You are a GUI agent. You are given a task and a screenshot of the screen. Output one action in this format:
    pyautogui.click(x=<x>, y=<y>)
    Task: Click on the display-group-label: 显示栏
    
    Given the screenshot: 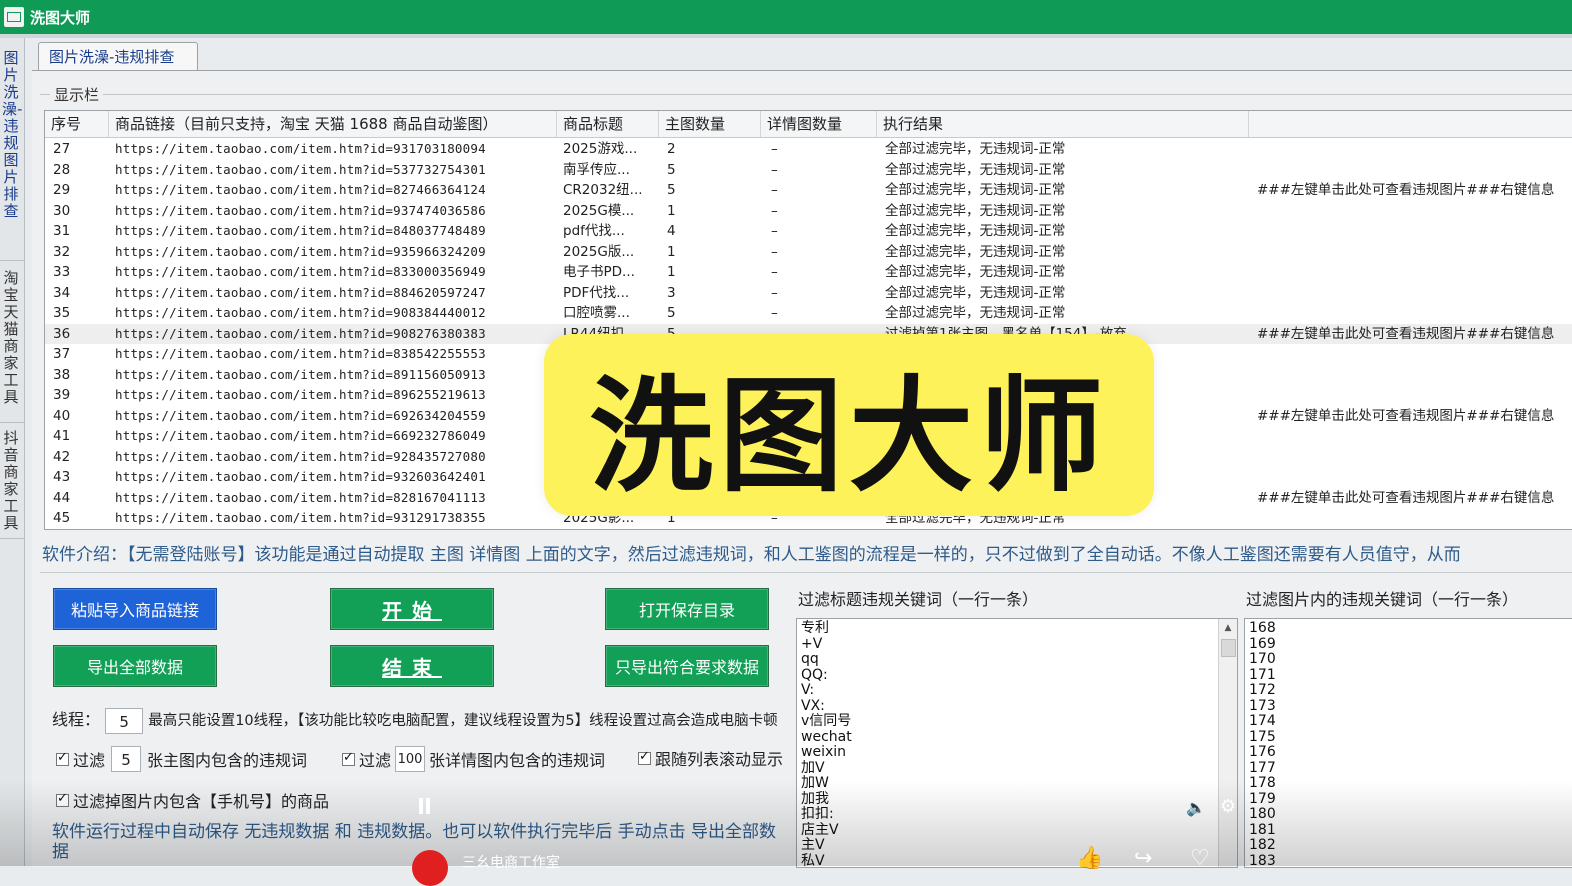 What is the action you would take?
    pyautogui.click(x=77, y=94)
    